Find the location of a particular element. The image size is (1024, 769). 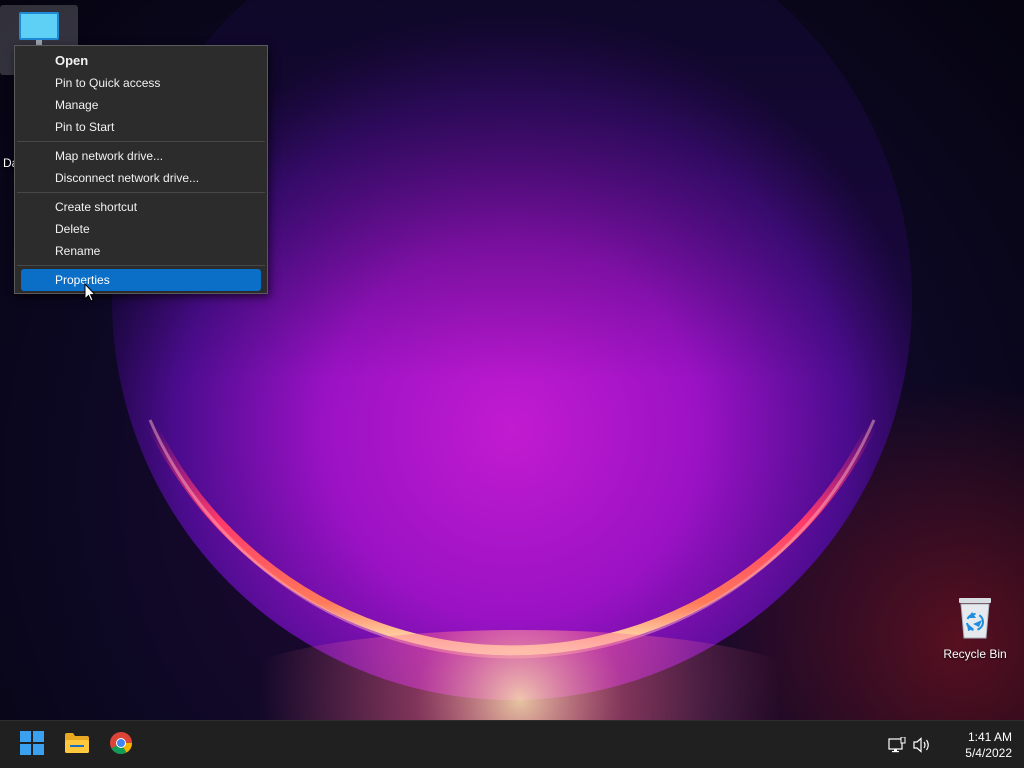

menu-item-delete: Delete is located at coordinates (141, 229).